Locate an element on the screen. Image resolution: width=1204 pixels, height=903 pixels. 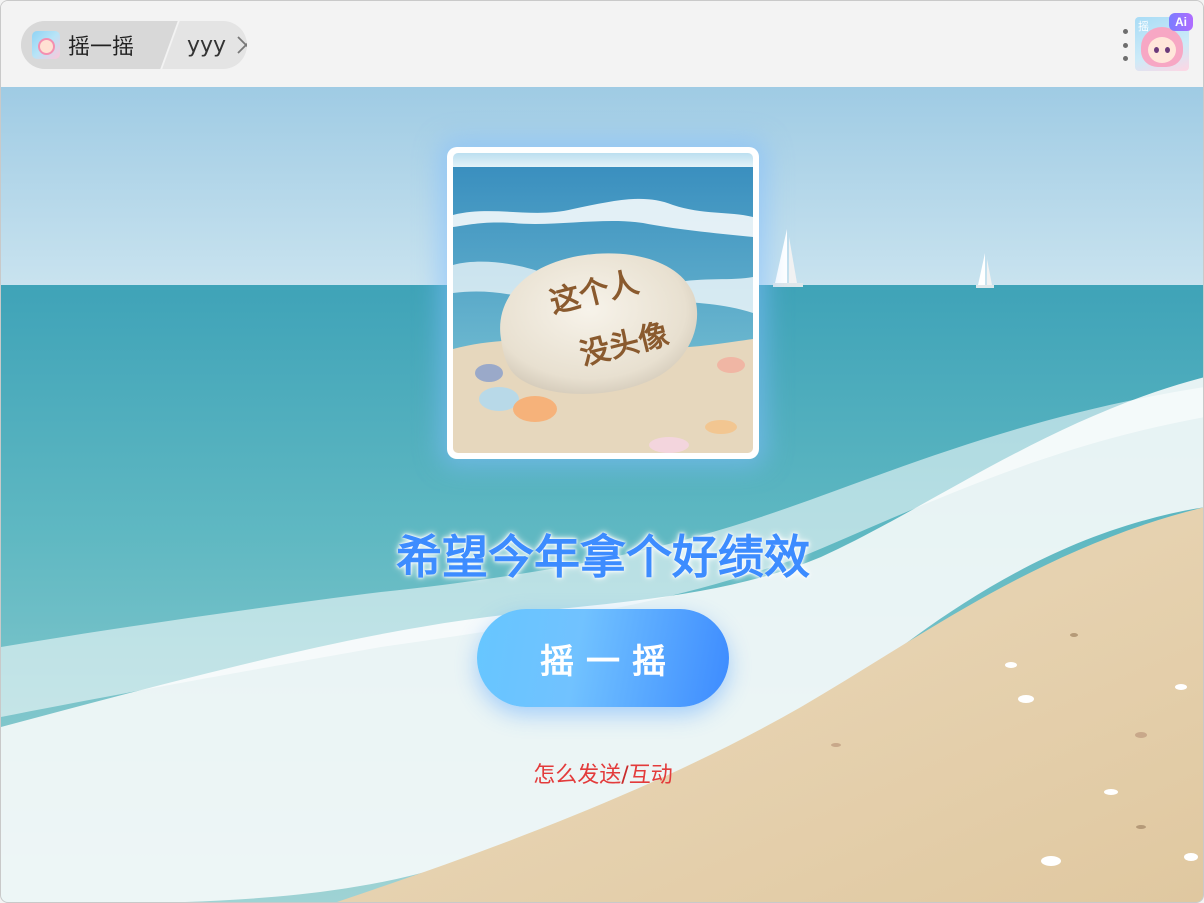
how-to-send-link: 怎么发送 is located at coordinates (577, 775).